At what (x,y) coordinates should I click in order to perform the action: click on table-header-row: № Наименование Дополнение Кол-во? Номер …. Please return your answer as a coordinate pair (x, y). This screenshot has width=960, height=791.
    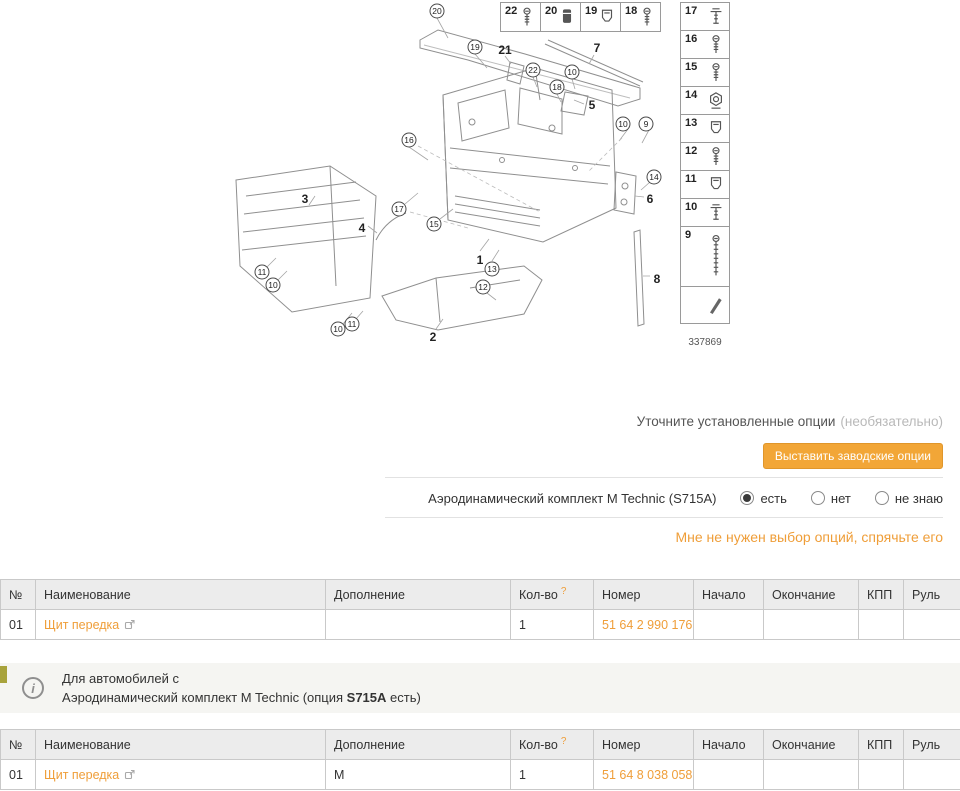
    Looking at the image, I should click on (480, 744).